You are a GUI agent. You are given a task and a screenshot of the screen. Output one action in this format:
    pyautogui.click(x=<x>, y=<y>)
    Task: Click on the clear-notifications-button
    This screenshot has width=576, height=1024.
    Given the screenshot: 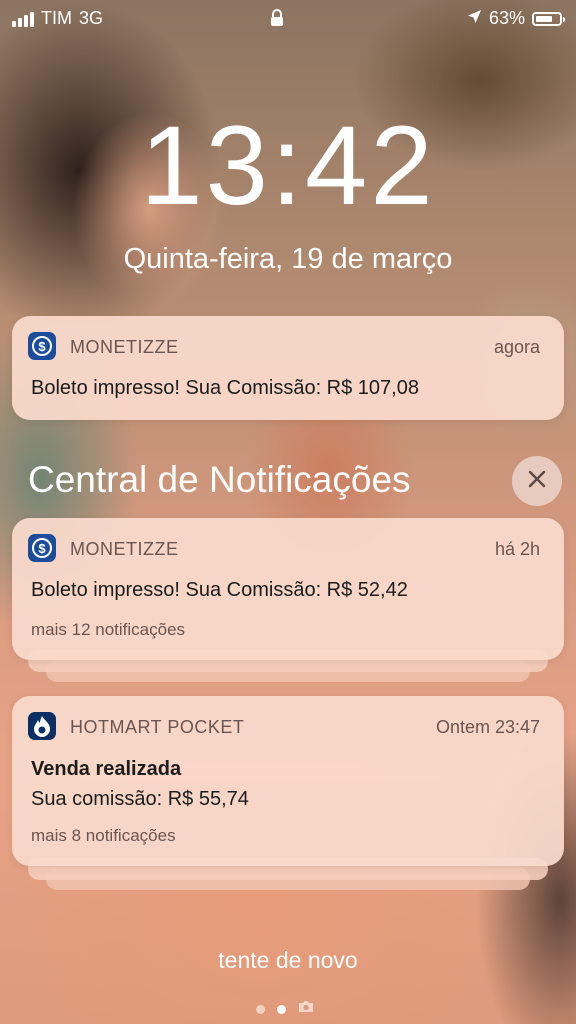 What is the action you would take?
    pyautogui.click(x=537, y=481)
    